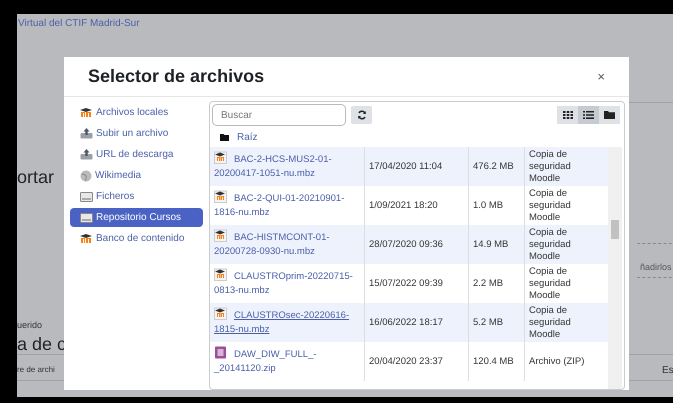 This screenshot has height=403, width=673. What do you see at coordinates (29, 325) in the screenshot?
I see `field-label: uerido` at bounding box center [29, 325].